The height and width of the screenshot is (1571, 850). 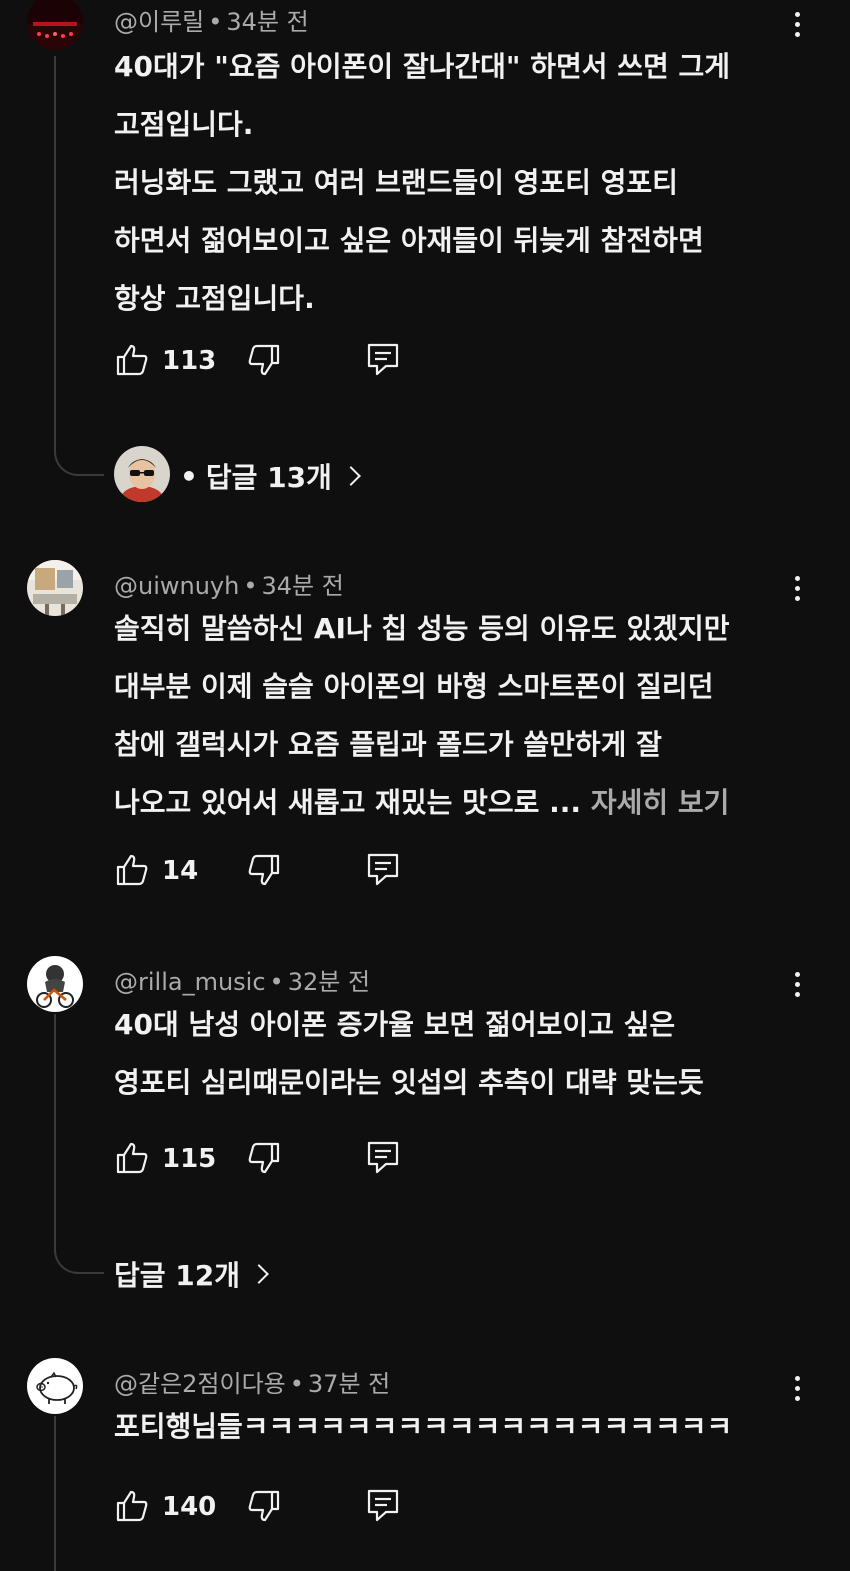 I want to click on comment-handle: @같은2점이다용, so click(x=200, y=1384).